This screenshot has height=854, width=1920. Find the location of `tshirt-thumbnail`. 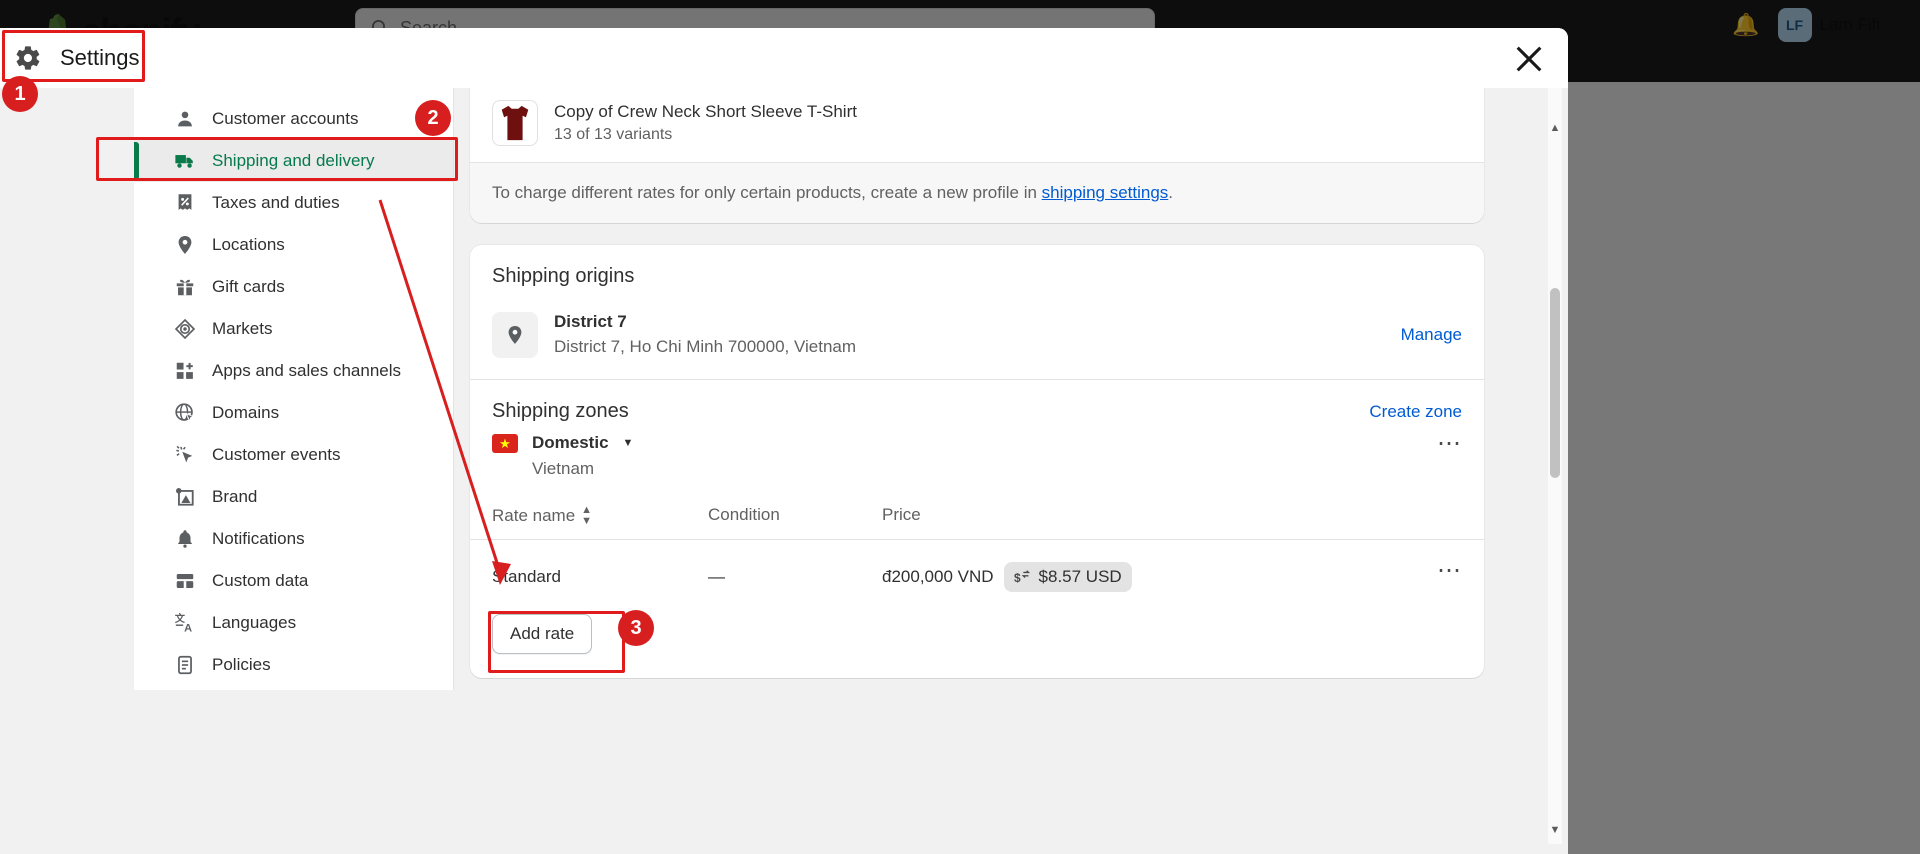

tshirt-thumbnail is located at coordinates (515, 123).